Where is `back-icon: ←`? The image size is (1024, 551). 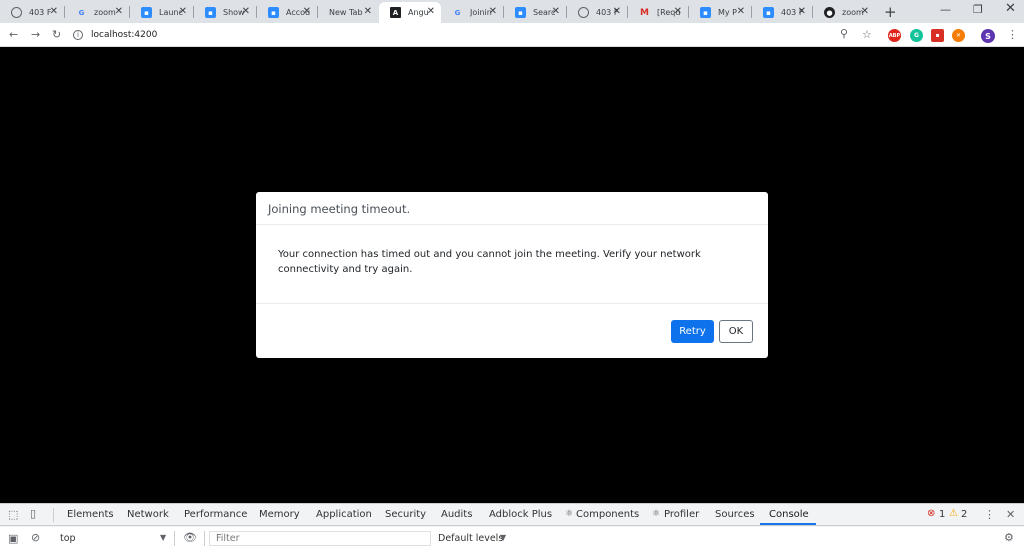 back-icon: ← is located at coordinates (13, 34).